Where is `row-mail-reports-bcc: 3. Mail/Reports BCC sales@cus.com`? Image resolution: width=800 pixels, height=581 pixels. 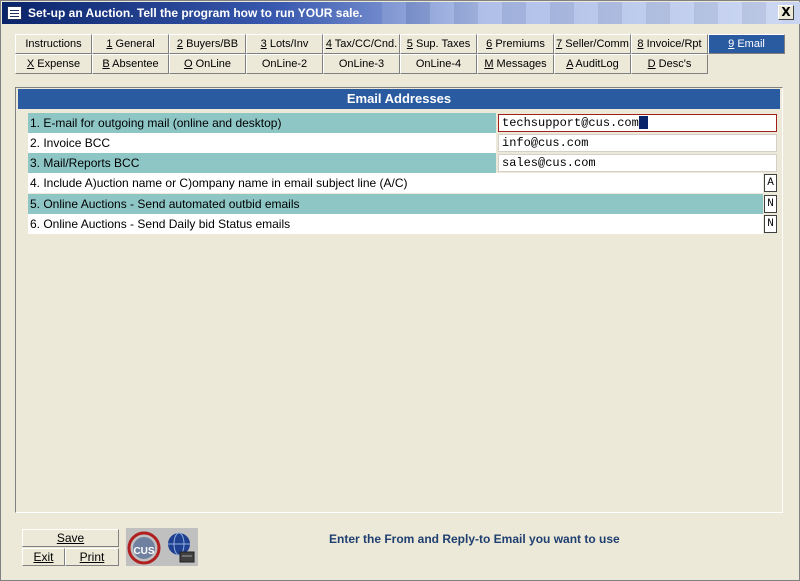 row-mail-reports-bcc: 3. Mail/Reports BCC sales@cus.com is located at coordinates (403, 163).